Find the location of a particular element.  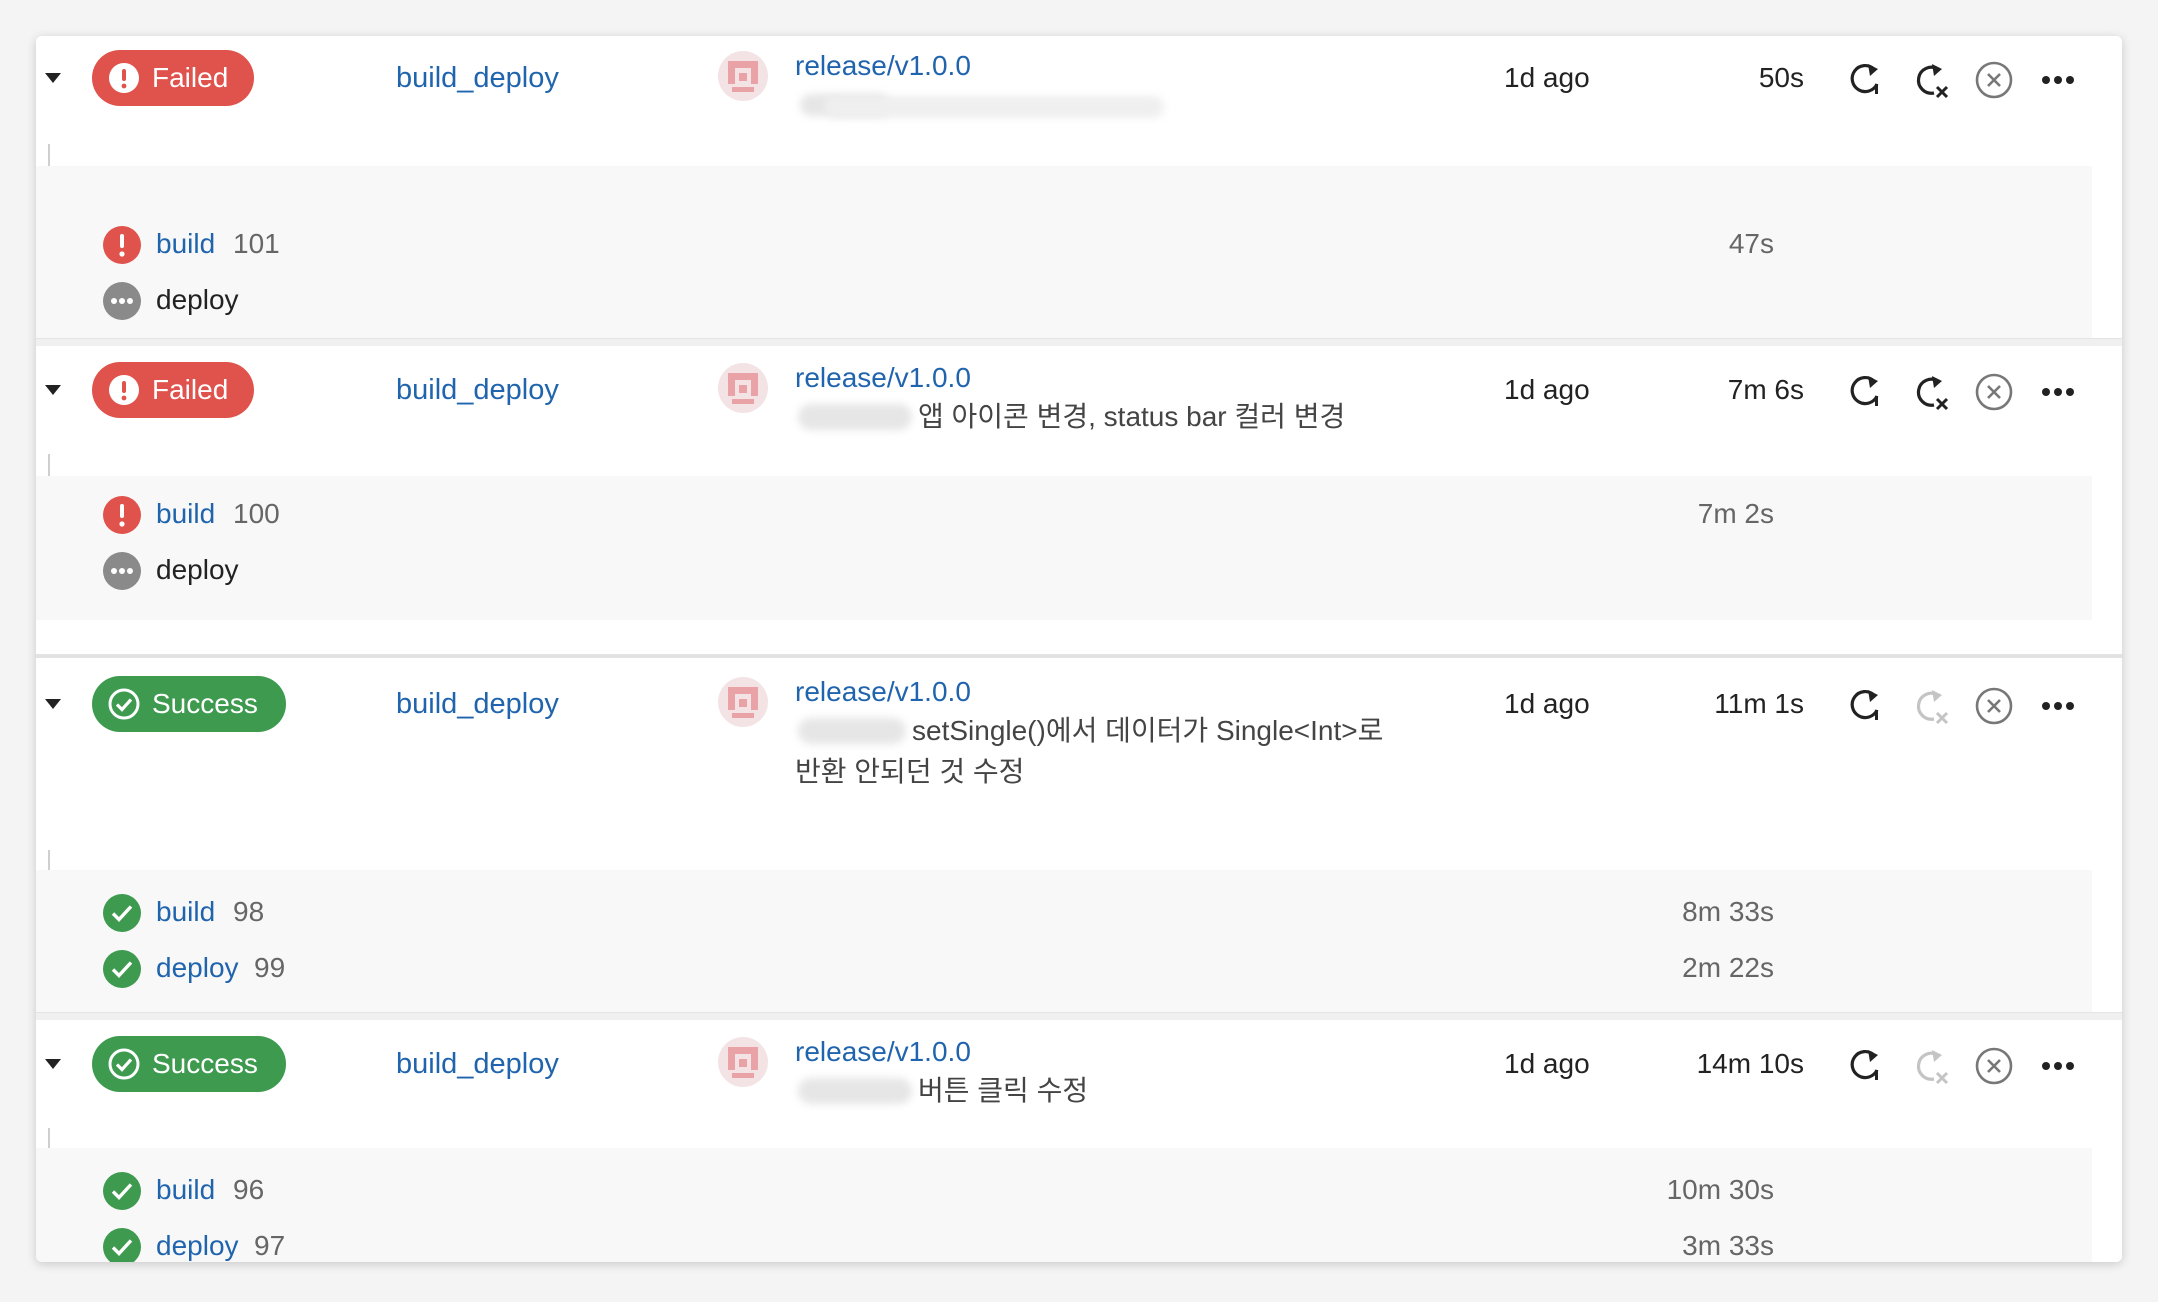

blurred-commit is located at coordinates (994, 107).